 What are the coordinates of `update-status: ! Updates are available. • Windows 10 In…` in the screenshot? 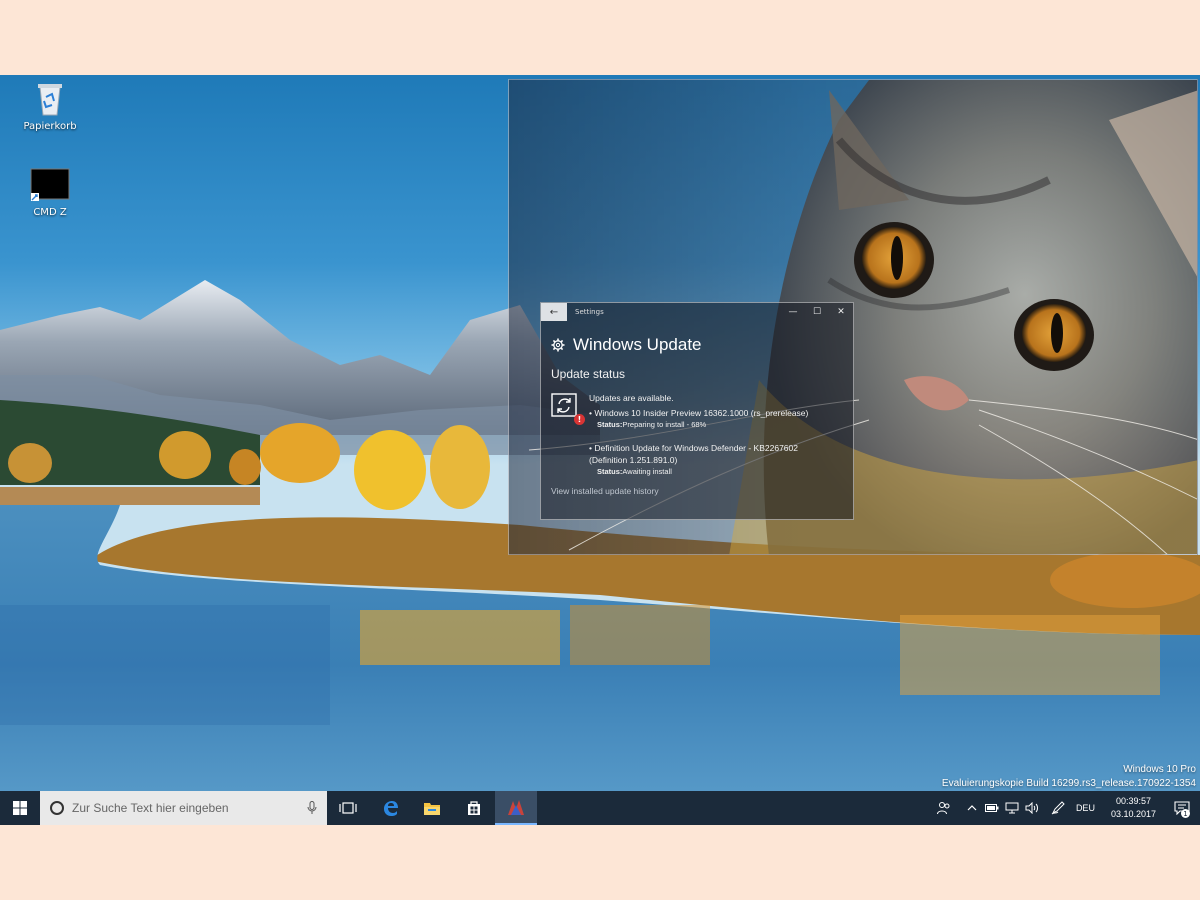 It's located at (702, 435).